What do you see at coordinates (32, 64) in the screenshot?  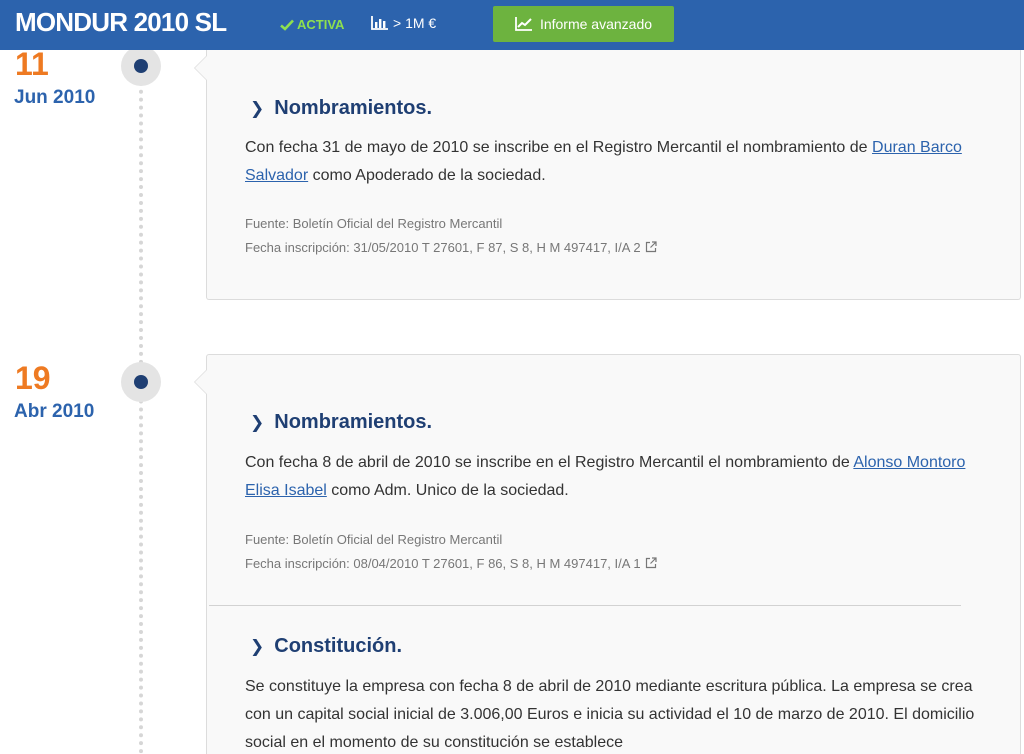 I see `event-day: 11` at bounding box center [32, 64].